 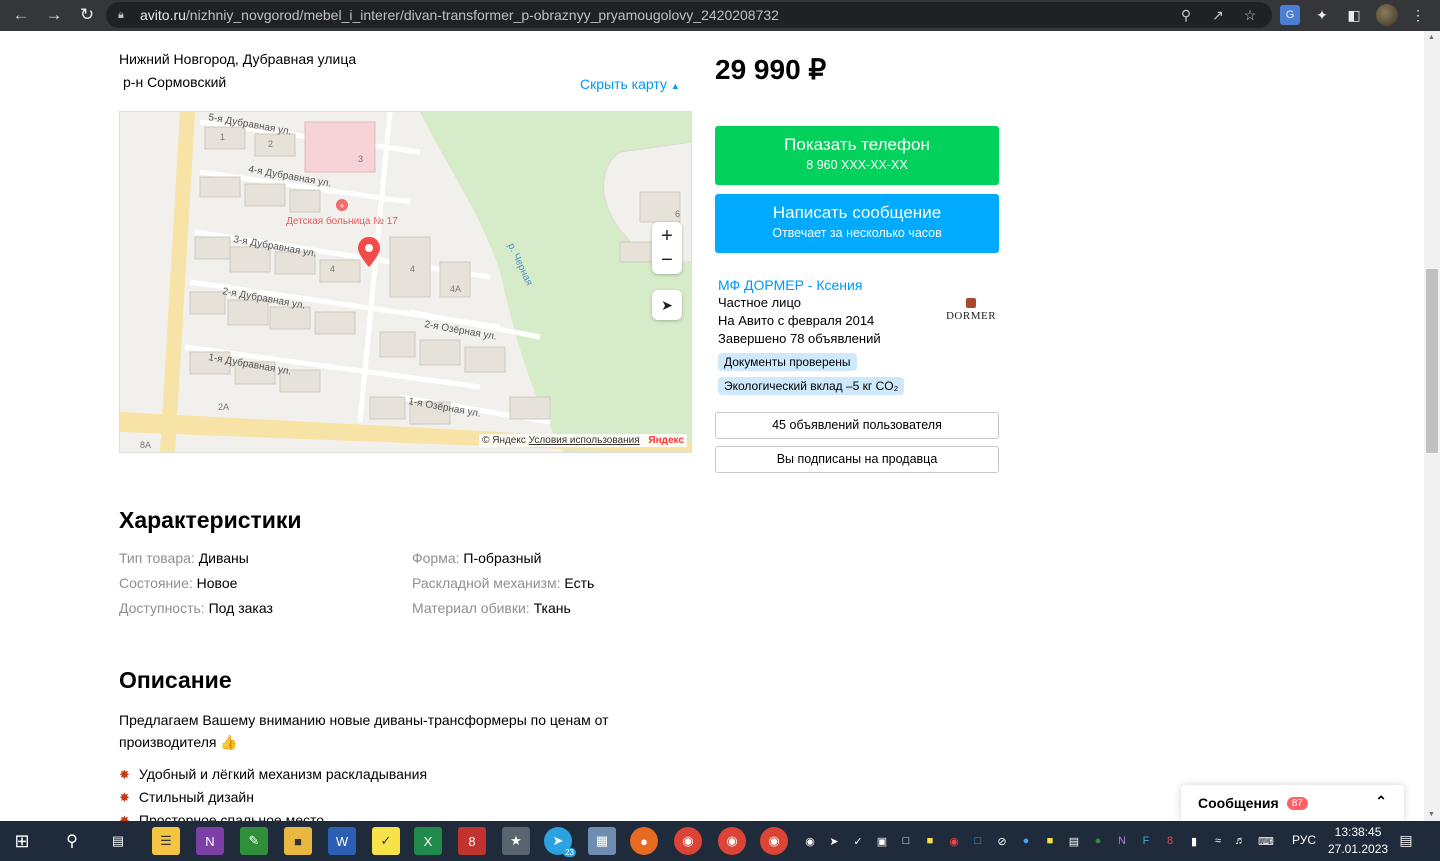 I want to click on eco-badge: Экологический вклад –5 кг CO₂, so click(x=811, y=386).